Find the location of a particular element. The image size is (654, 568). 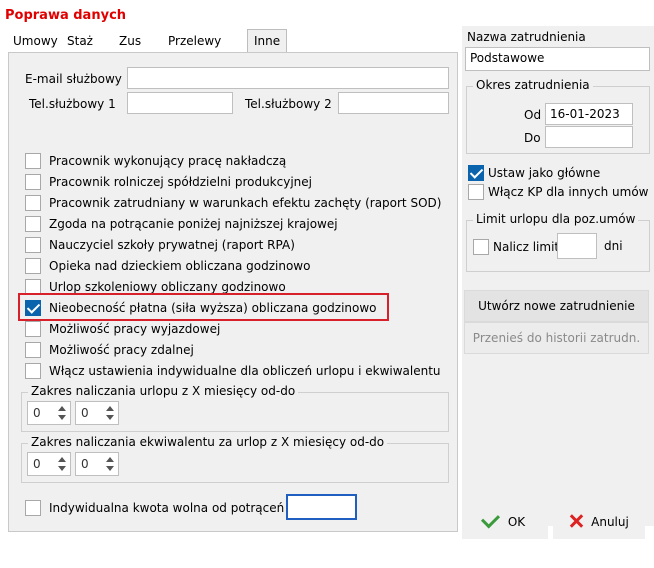

kwota-wolna-label: Indywidualna kwota wolna od potrąceń is located at coordinates (167, 508).